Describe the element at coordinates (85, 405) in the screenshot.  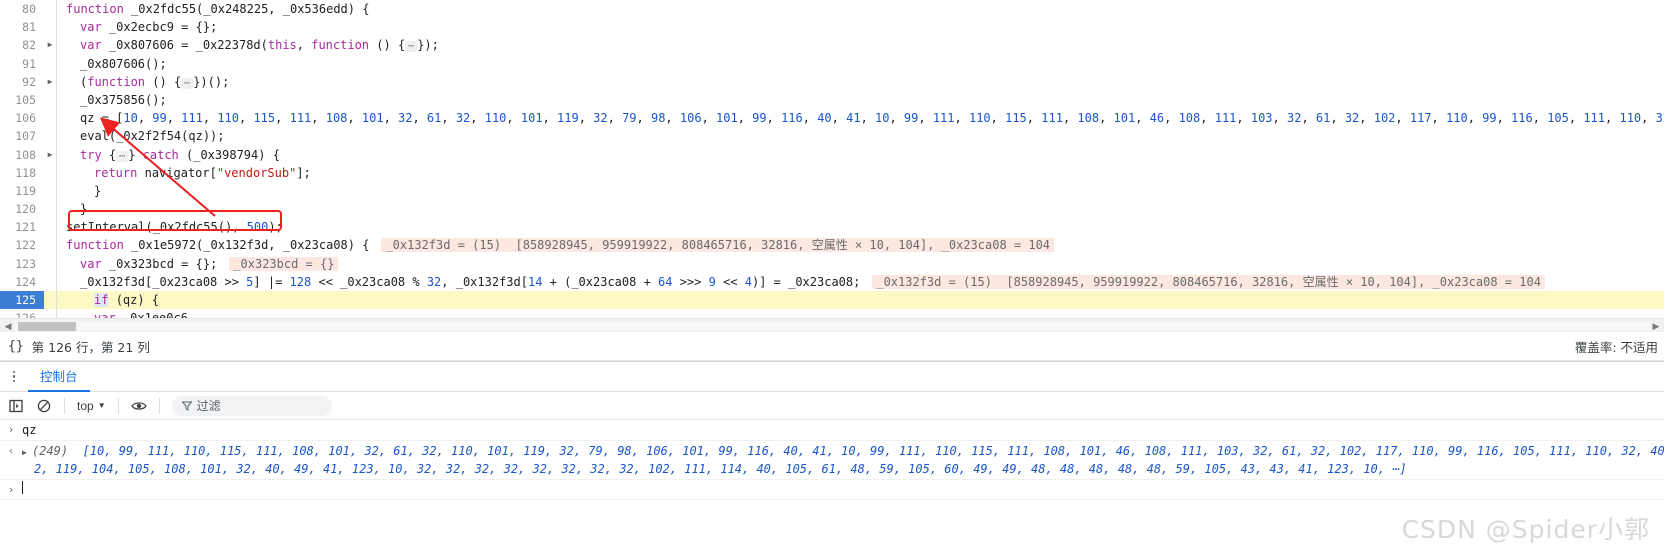
I see `execution-context-label: top` at that location.